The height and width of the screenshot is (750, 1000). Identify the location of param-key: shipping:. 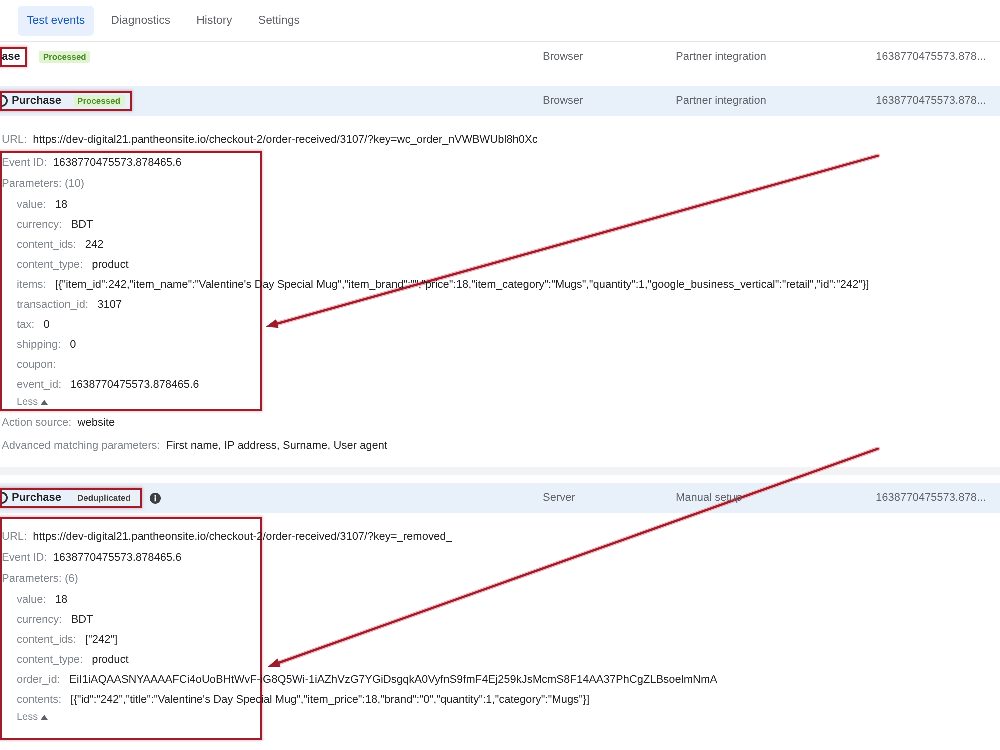
(39, 345).